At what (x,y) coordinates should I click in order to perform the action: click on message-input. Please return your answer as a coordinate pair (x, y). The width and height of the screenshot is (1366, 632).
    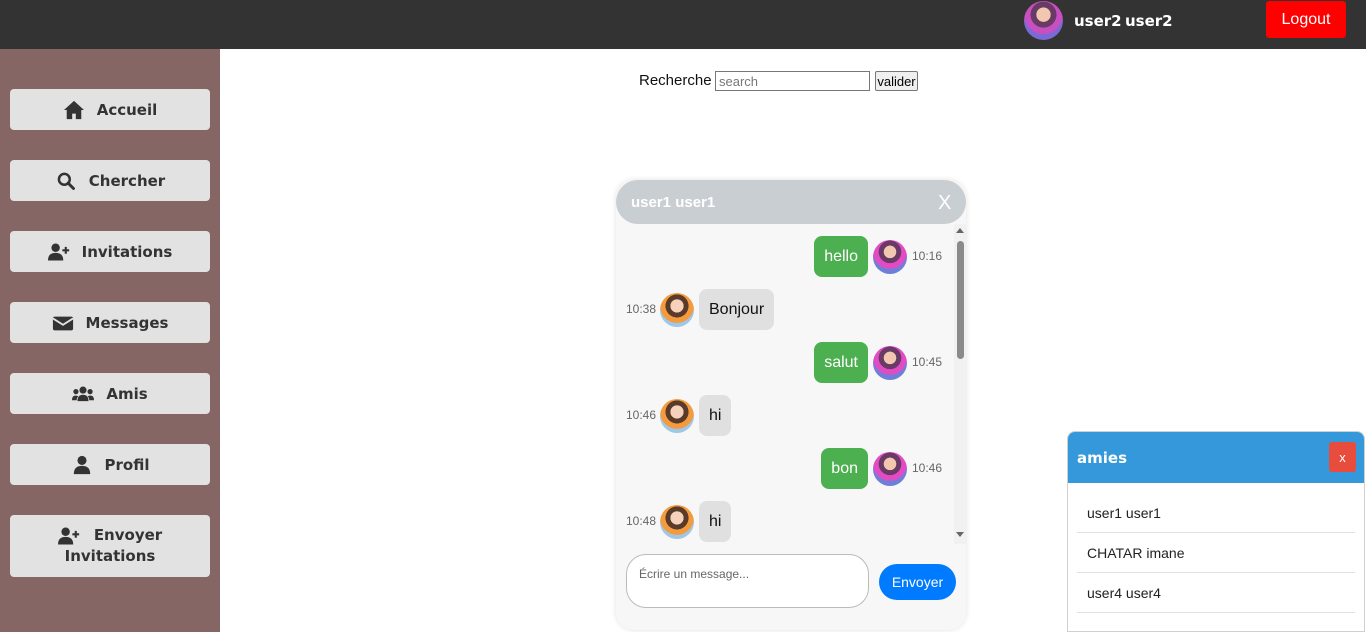
    Looking at the image, I should click on (747, 581).